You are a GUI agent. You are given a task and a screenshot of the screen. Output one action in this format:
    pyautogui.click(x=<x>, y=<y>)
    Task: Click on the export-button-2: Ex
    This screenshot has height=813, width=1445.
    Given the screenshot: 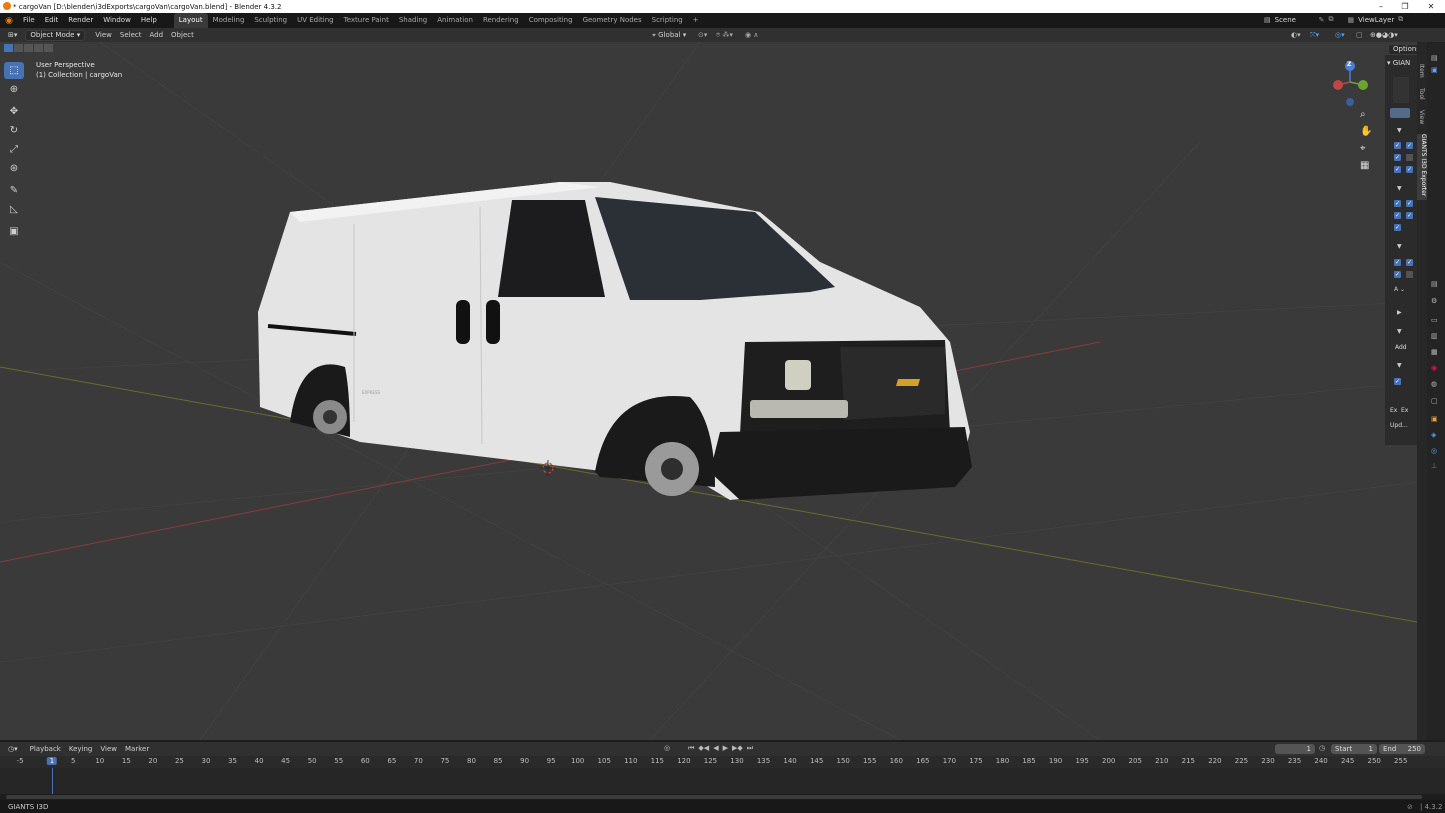 What is the action you would take?
    pyautogui.click(x=1404, y=410)
    